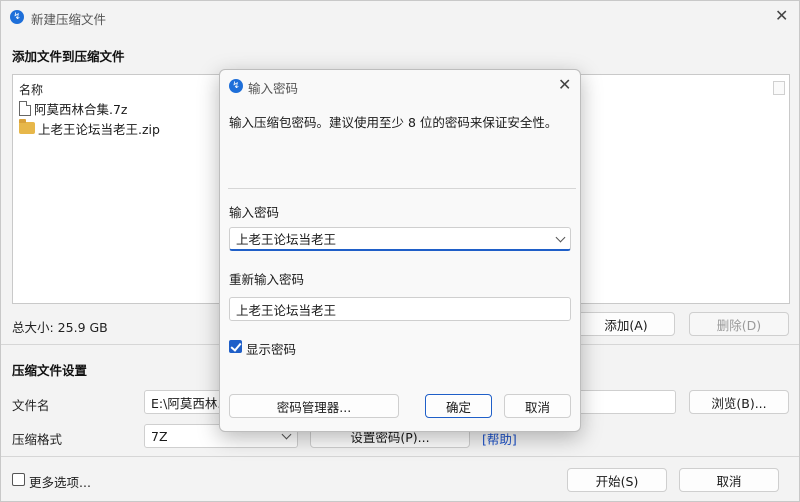 The height and width of the screenshot is (502, 800). Describe the element at coordinates (267, 279) in the screenshot. I see `reenter-label: 重新输入密码` at that location.